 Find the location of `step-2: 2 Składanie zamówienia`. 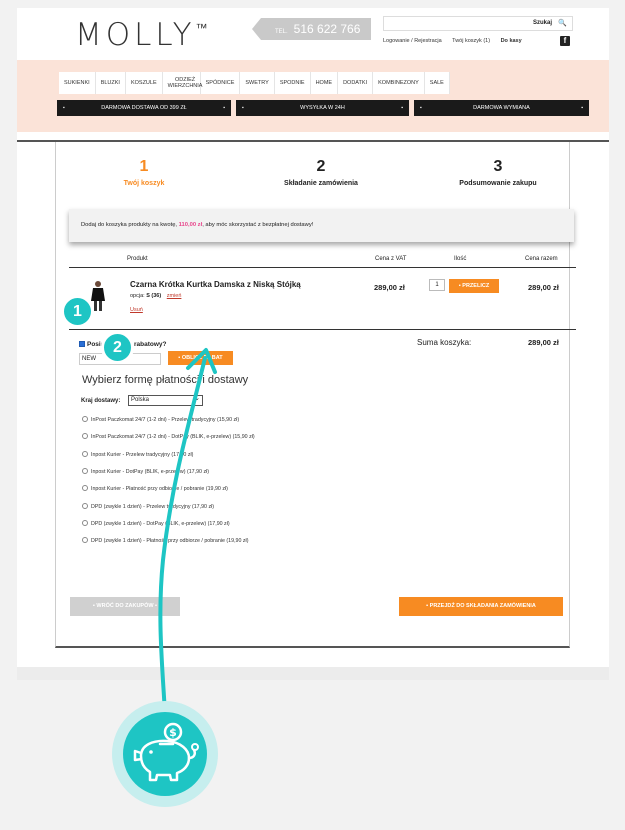

step-2: 2 Składanie zamówienia is located at coordinates (321, 172).